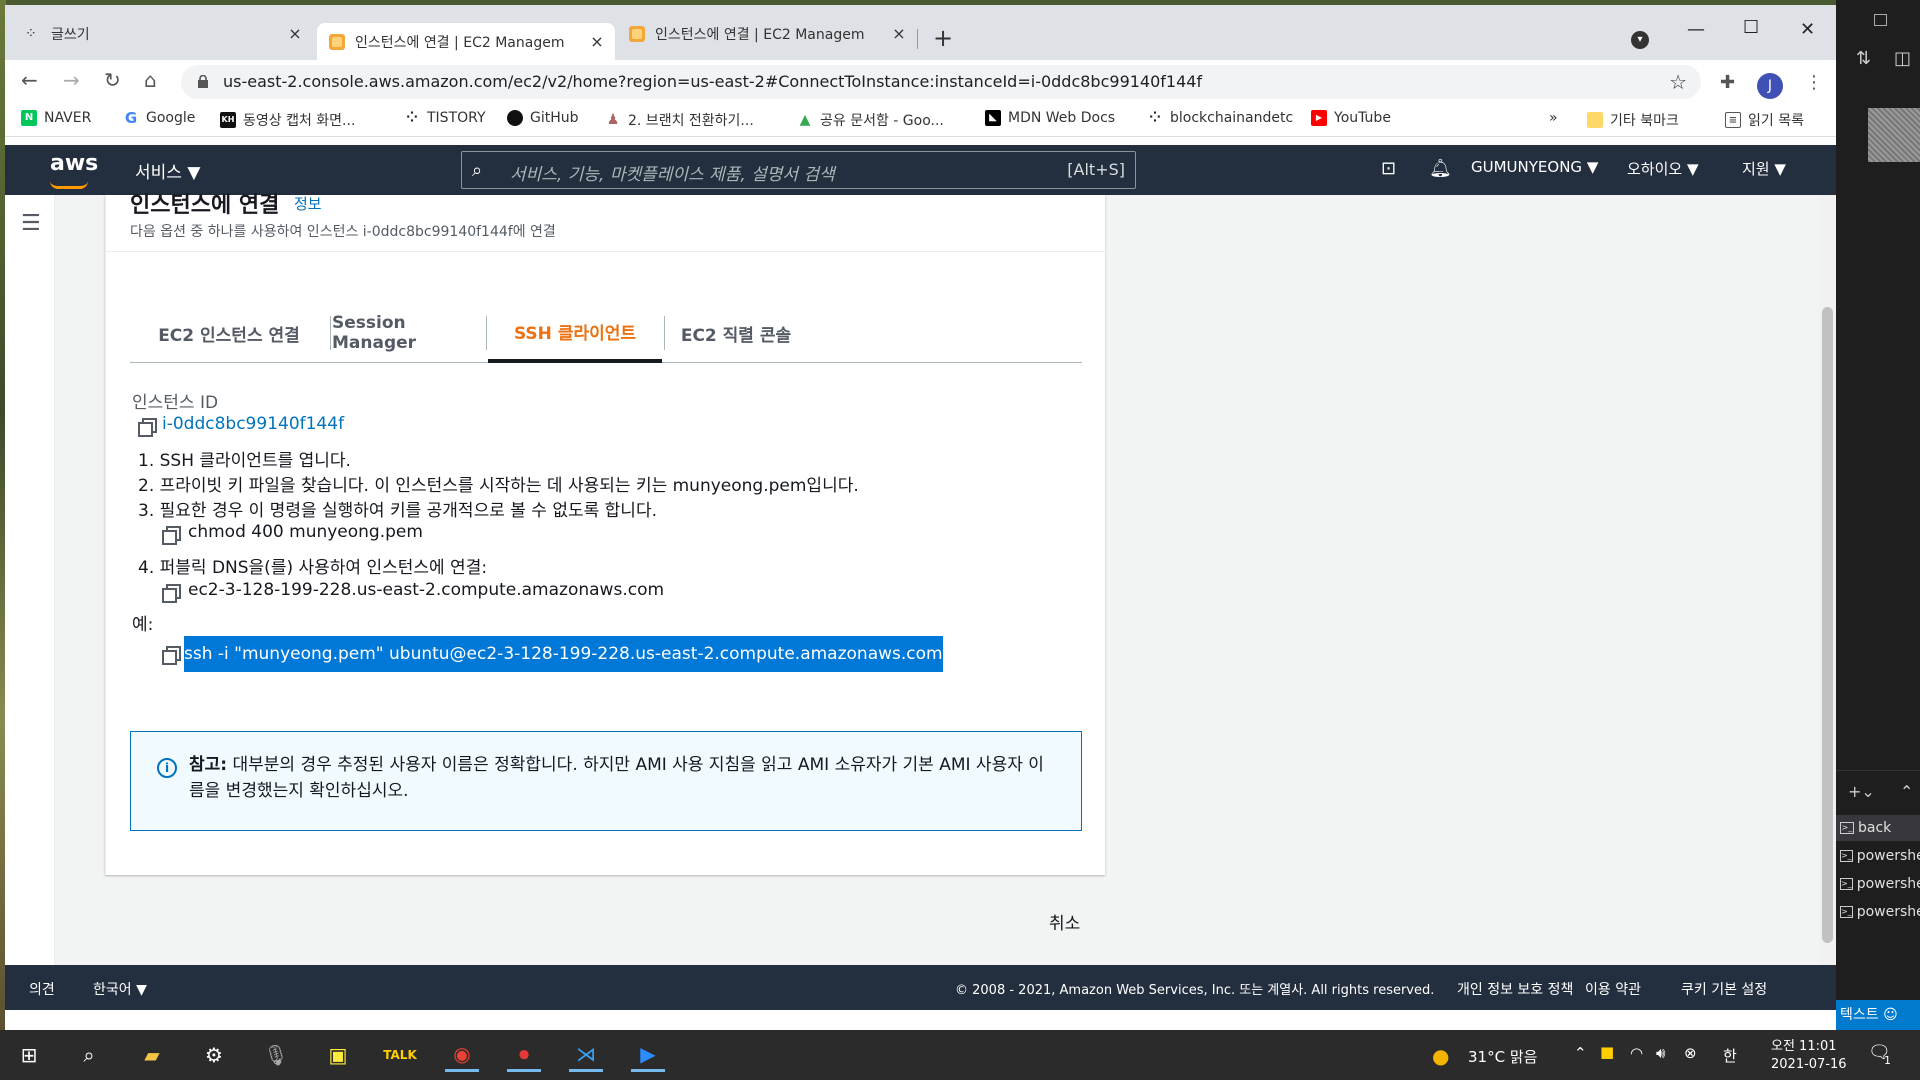  I want to click on chmod-command: chmod 400 munyeong.pem, so click(305, 532).